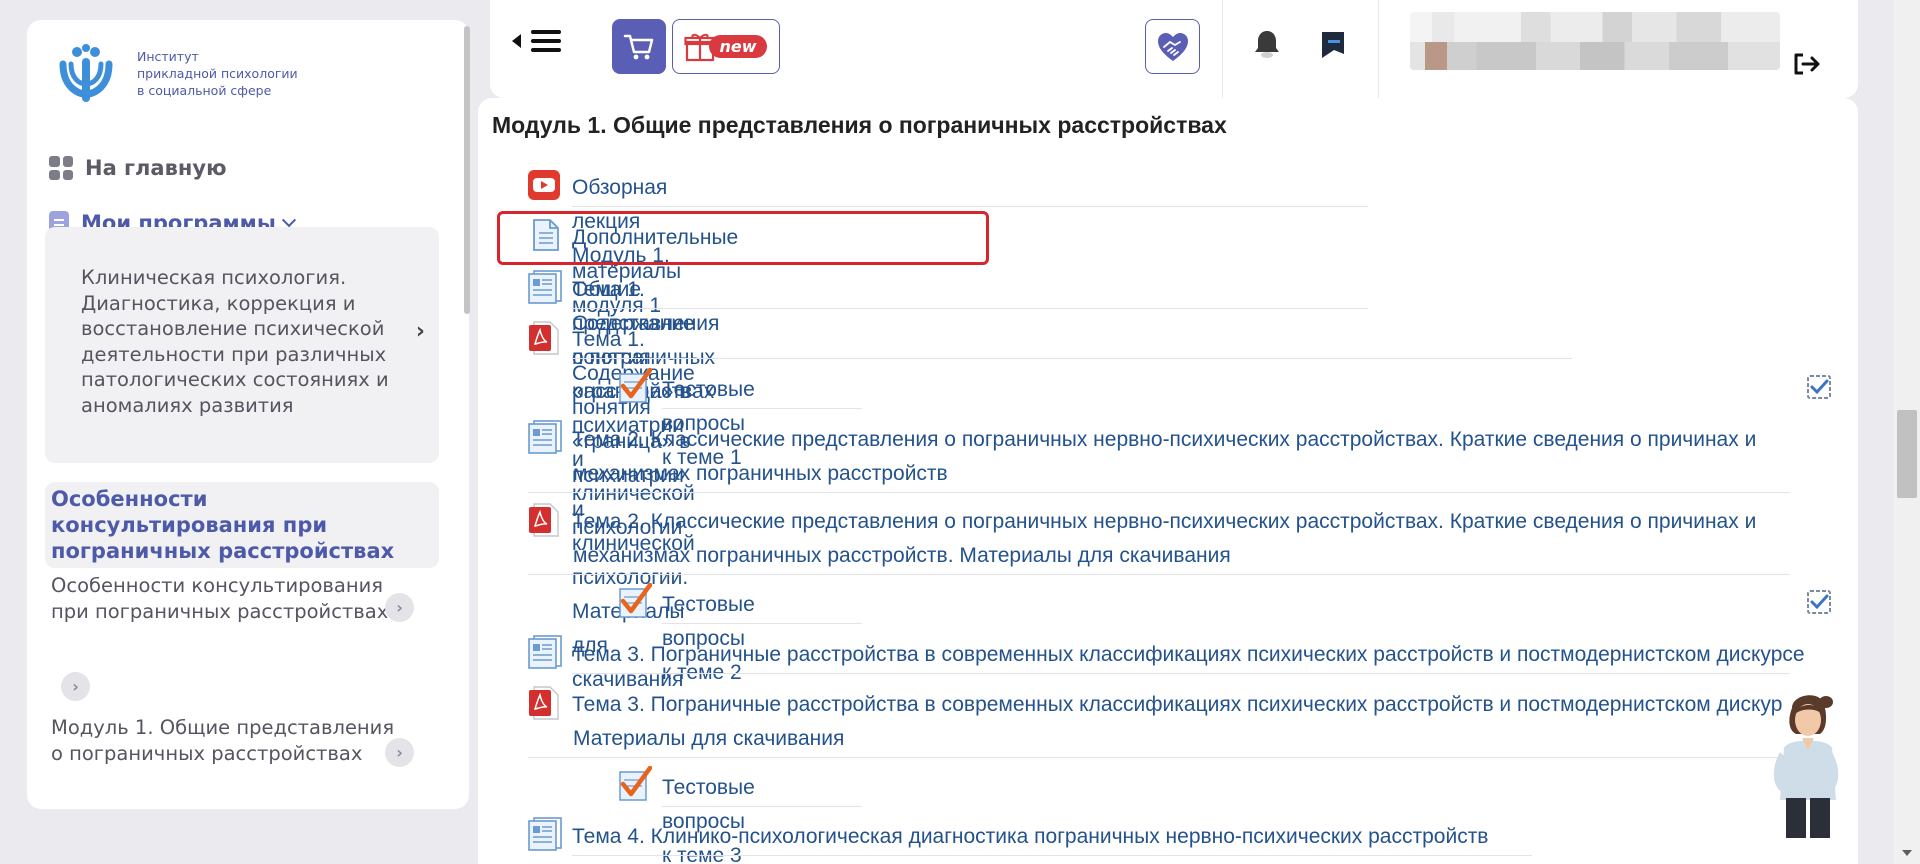 Image resolution: width=1920 pixels, height=864 pixels. I want to click on sidebar-scrollbar, so click(467, 170).